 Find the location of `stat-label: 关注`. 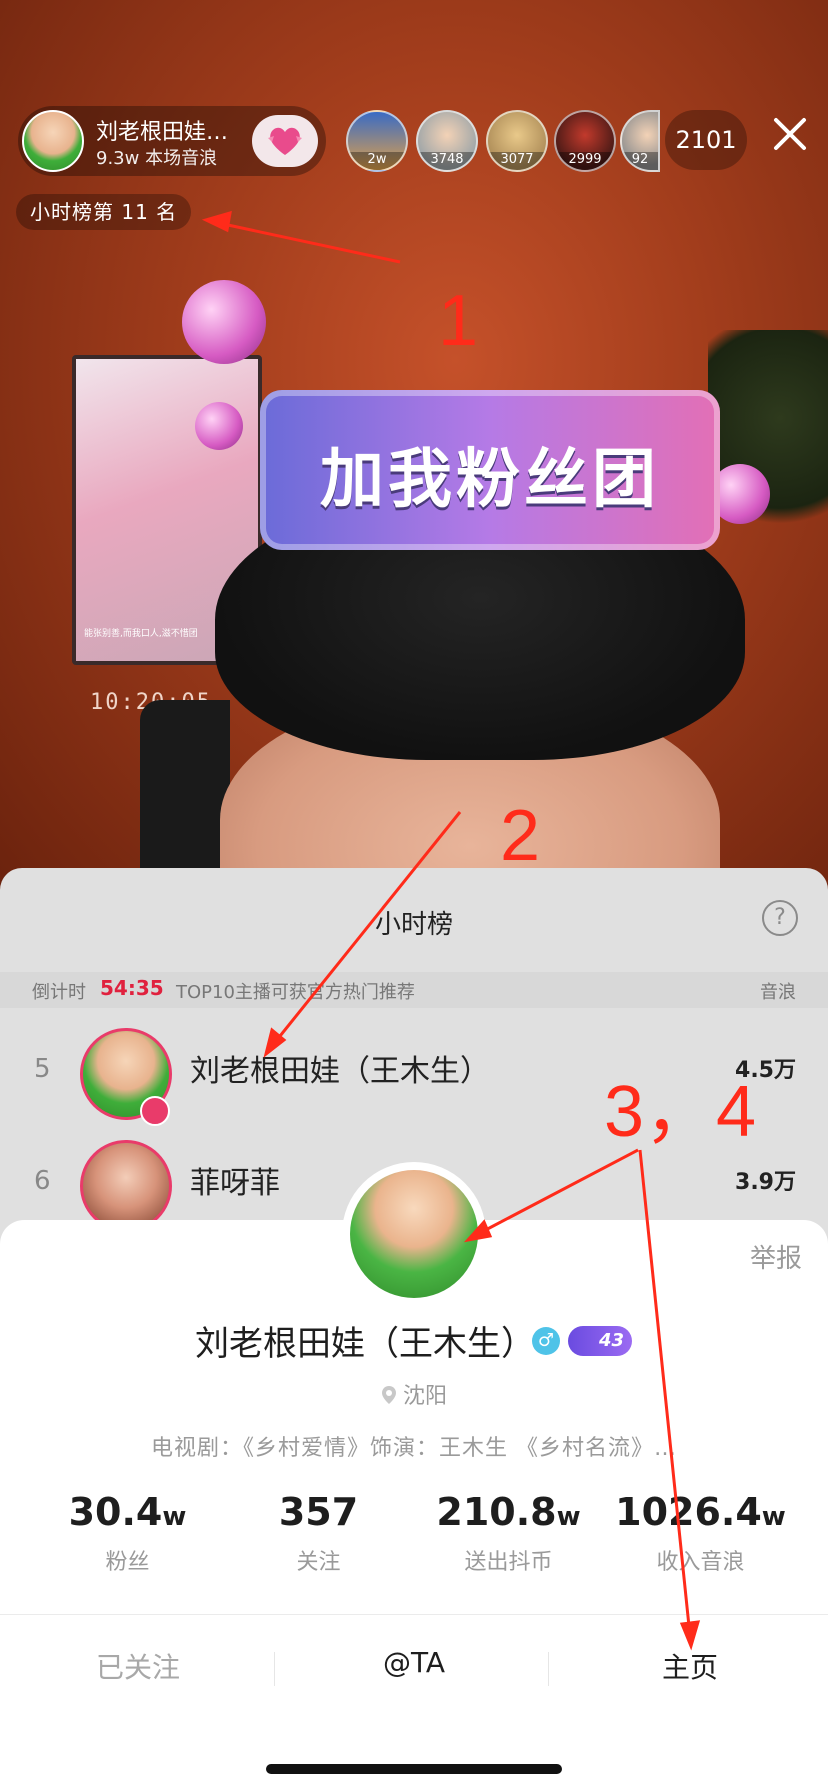

stat-label: 关注 is located at coordinates (318, 1562).